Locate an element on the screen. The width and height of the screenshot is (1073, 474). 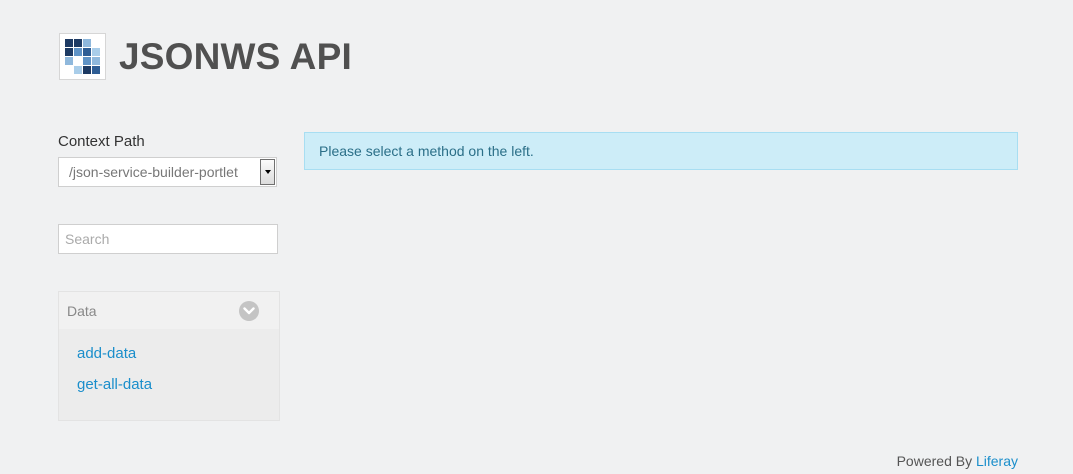
chevron-down-icon is located at coordinates (249, 310).